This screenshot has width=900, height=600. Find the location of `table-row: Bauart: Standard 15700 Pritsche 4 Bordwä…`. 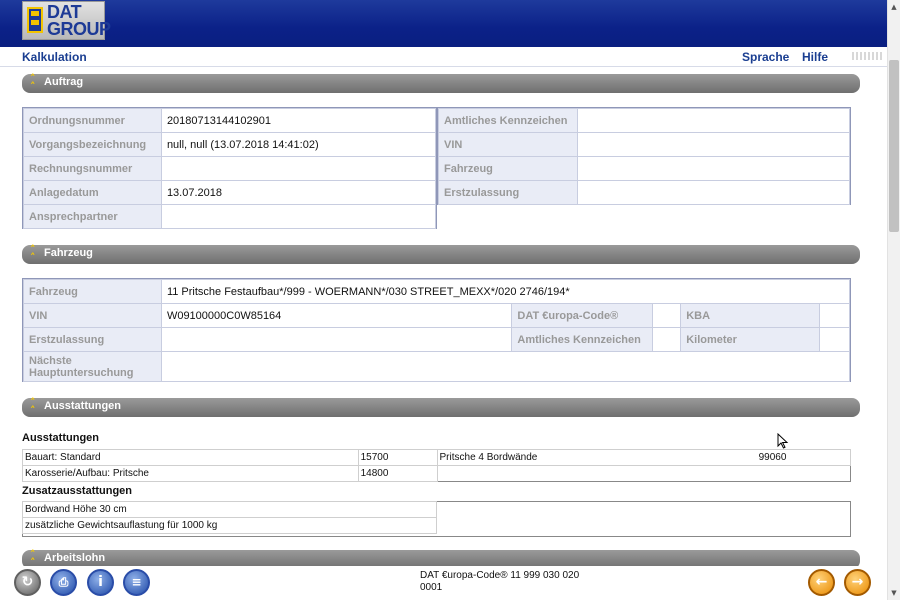

table-row: Bauart: Standard 15700 Pritsche 4 Bordwä… is located at coordinates (436, 457).